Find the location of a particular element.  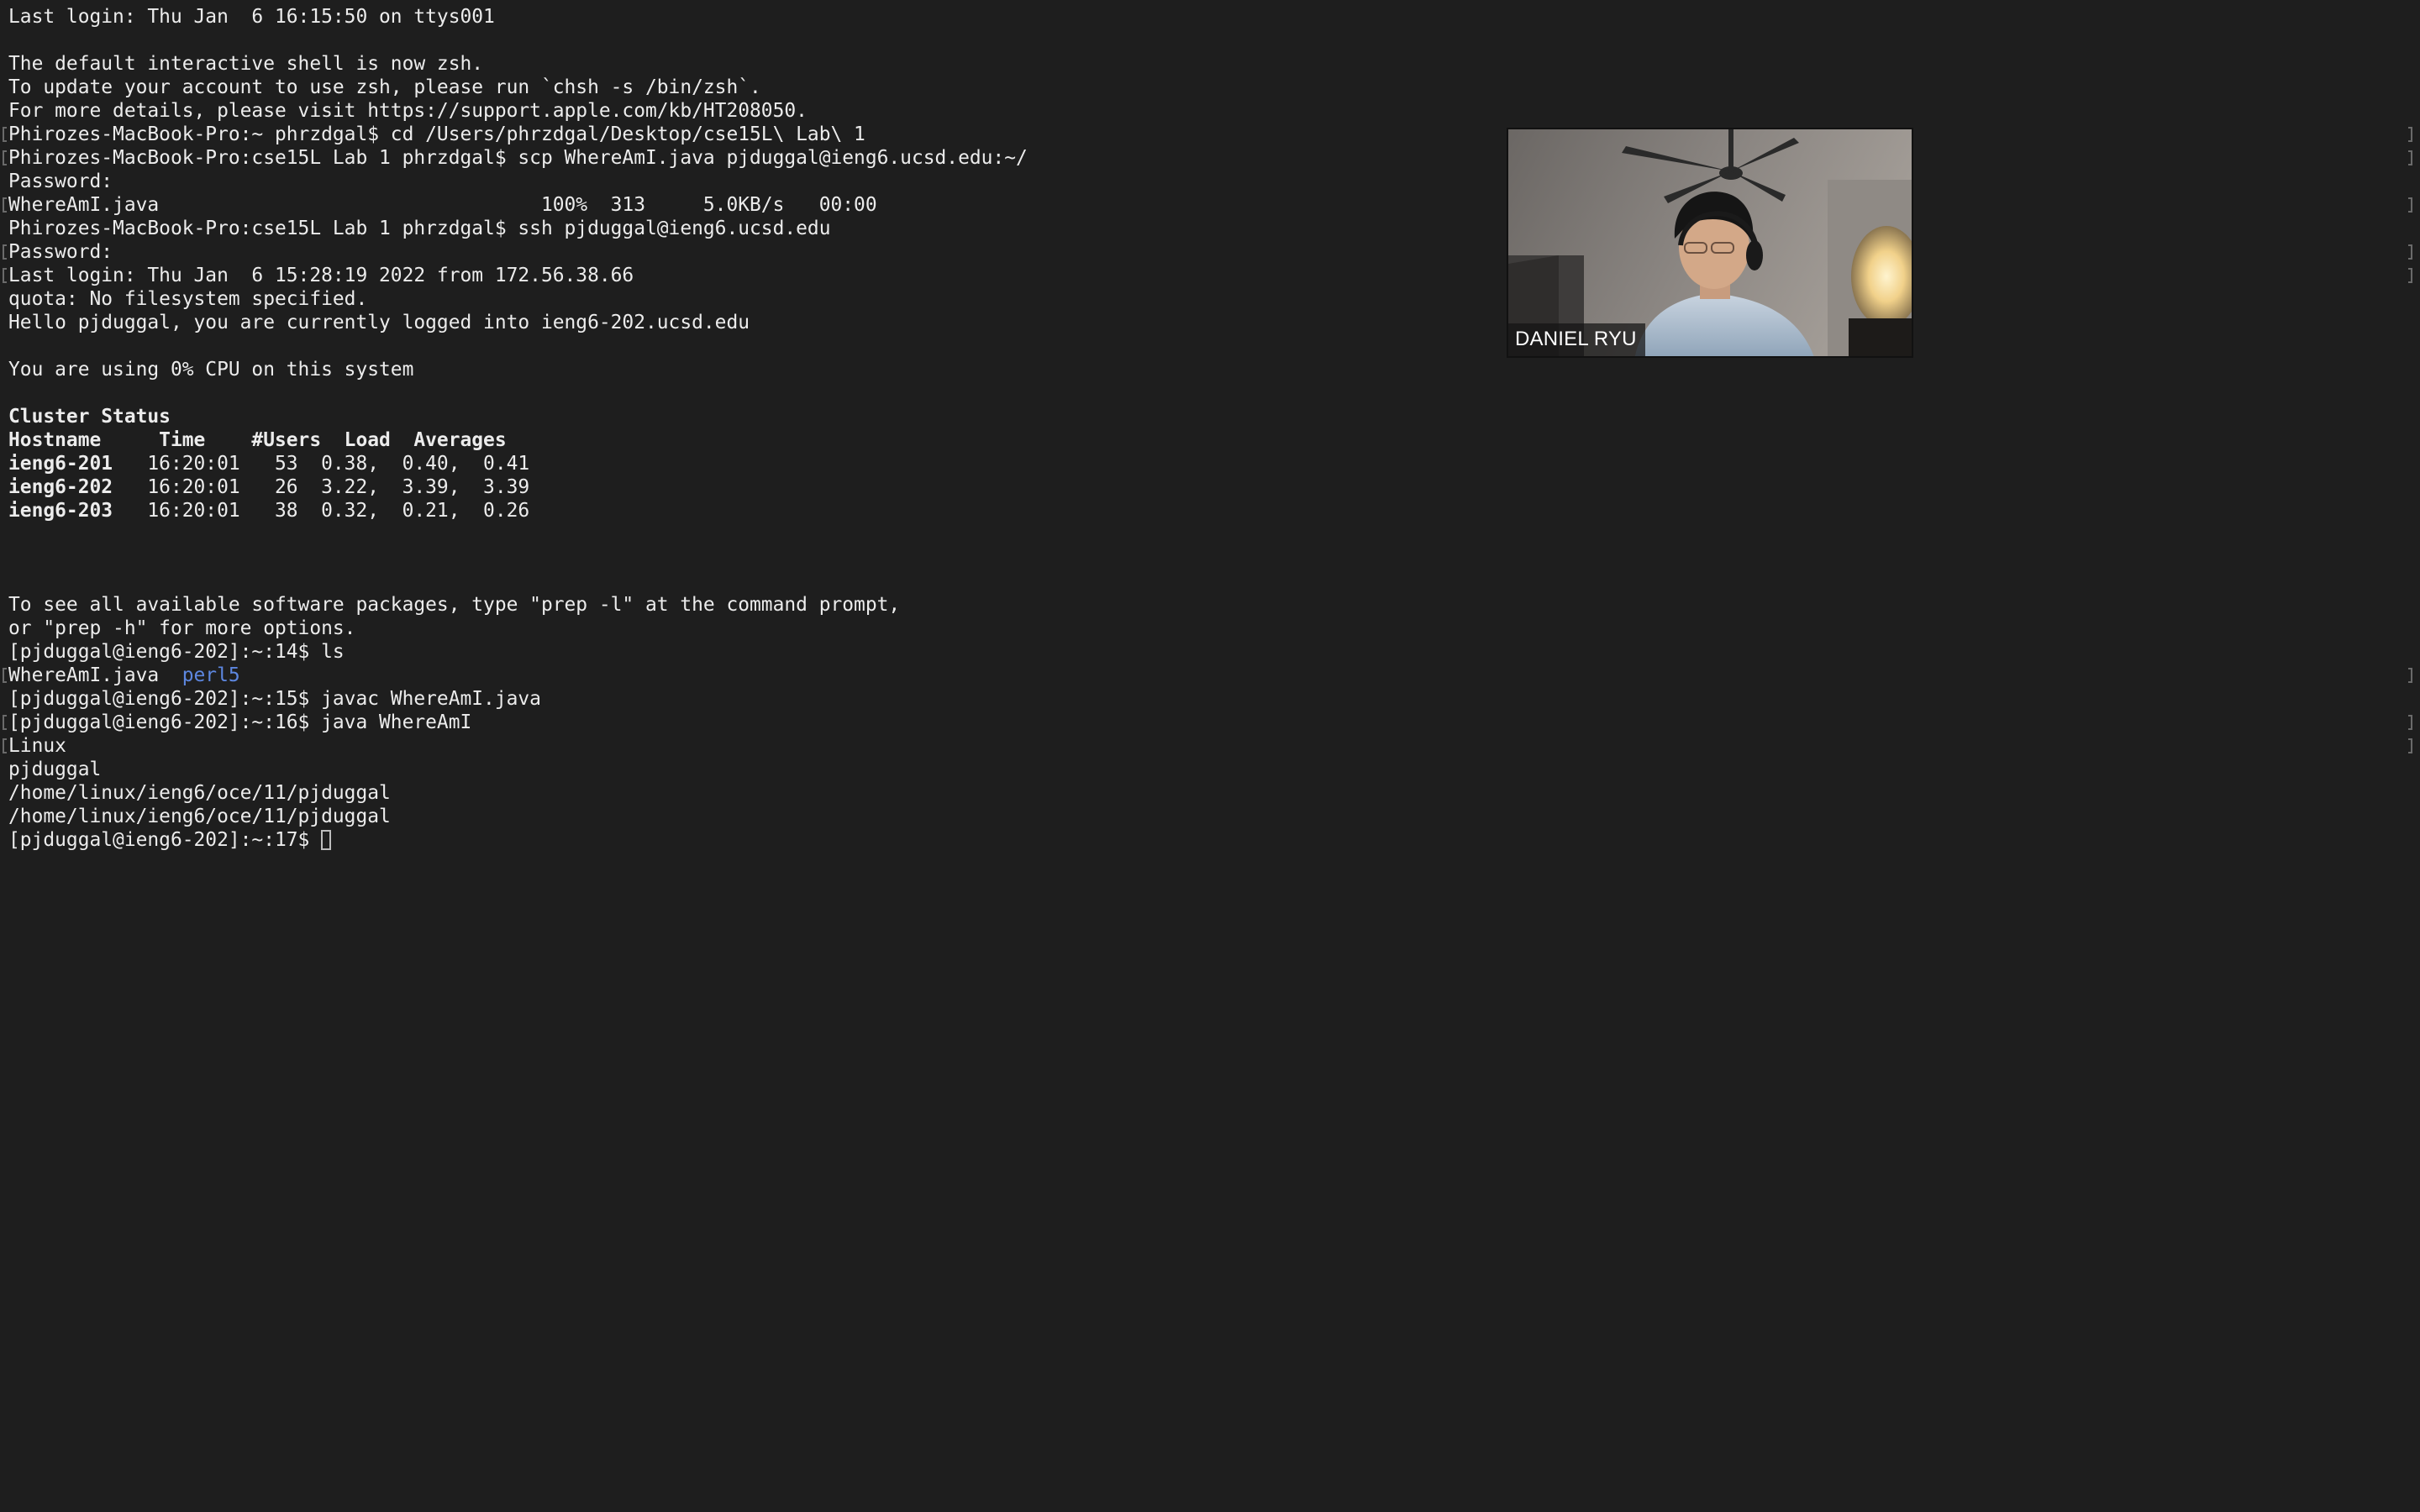

host-name: ieng6-202 is located at coordinates (60, 487).